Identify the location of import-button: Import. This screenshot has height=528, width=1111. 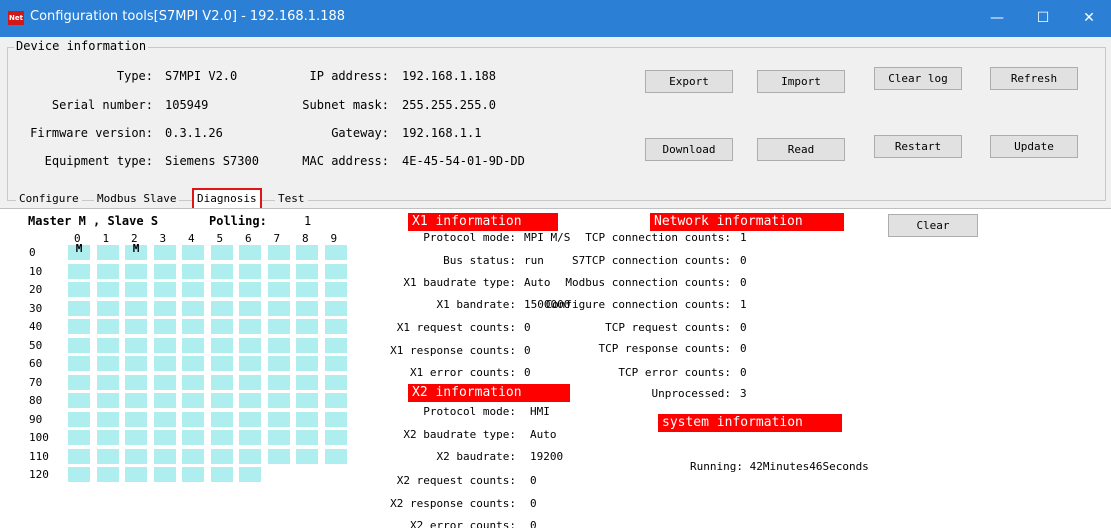
(801, 81).